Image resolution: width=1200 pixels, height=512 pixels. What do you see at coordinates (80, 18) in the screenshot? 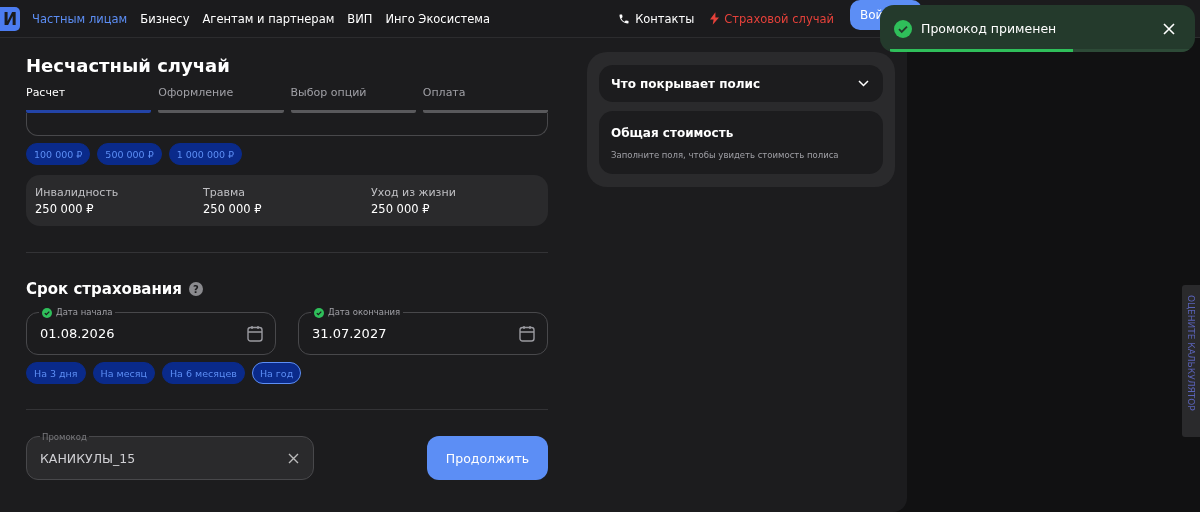
I see `nav-link: Частным лицам` at bounding box center [80, 18].